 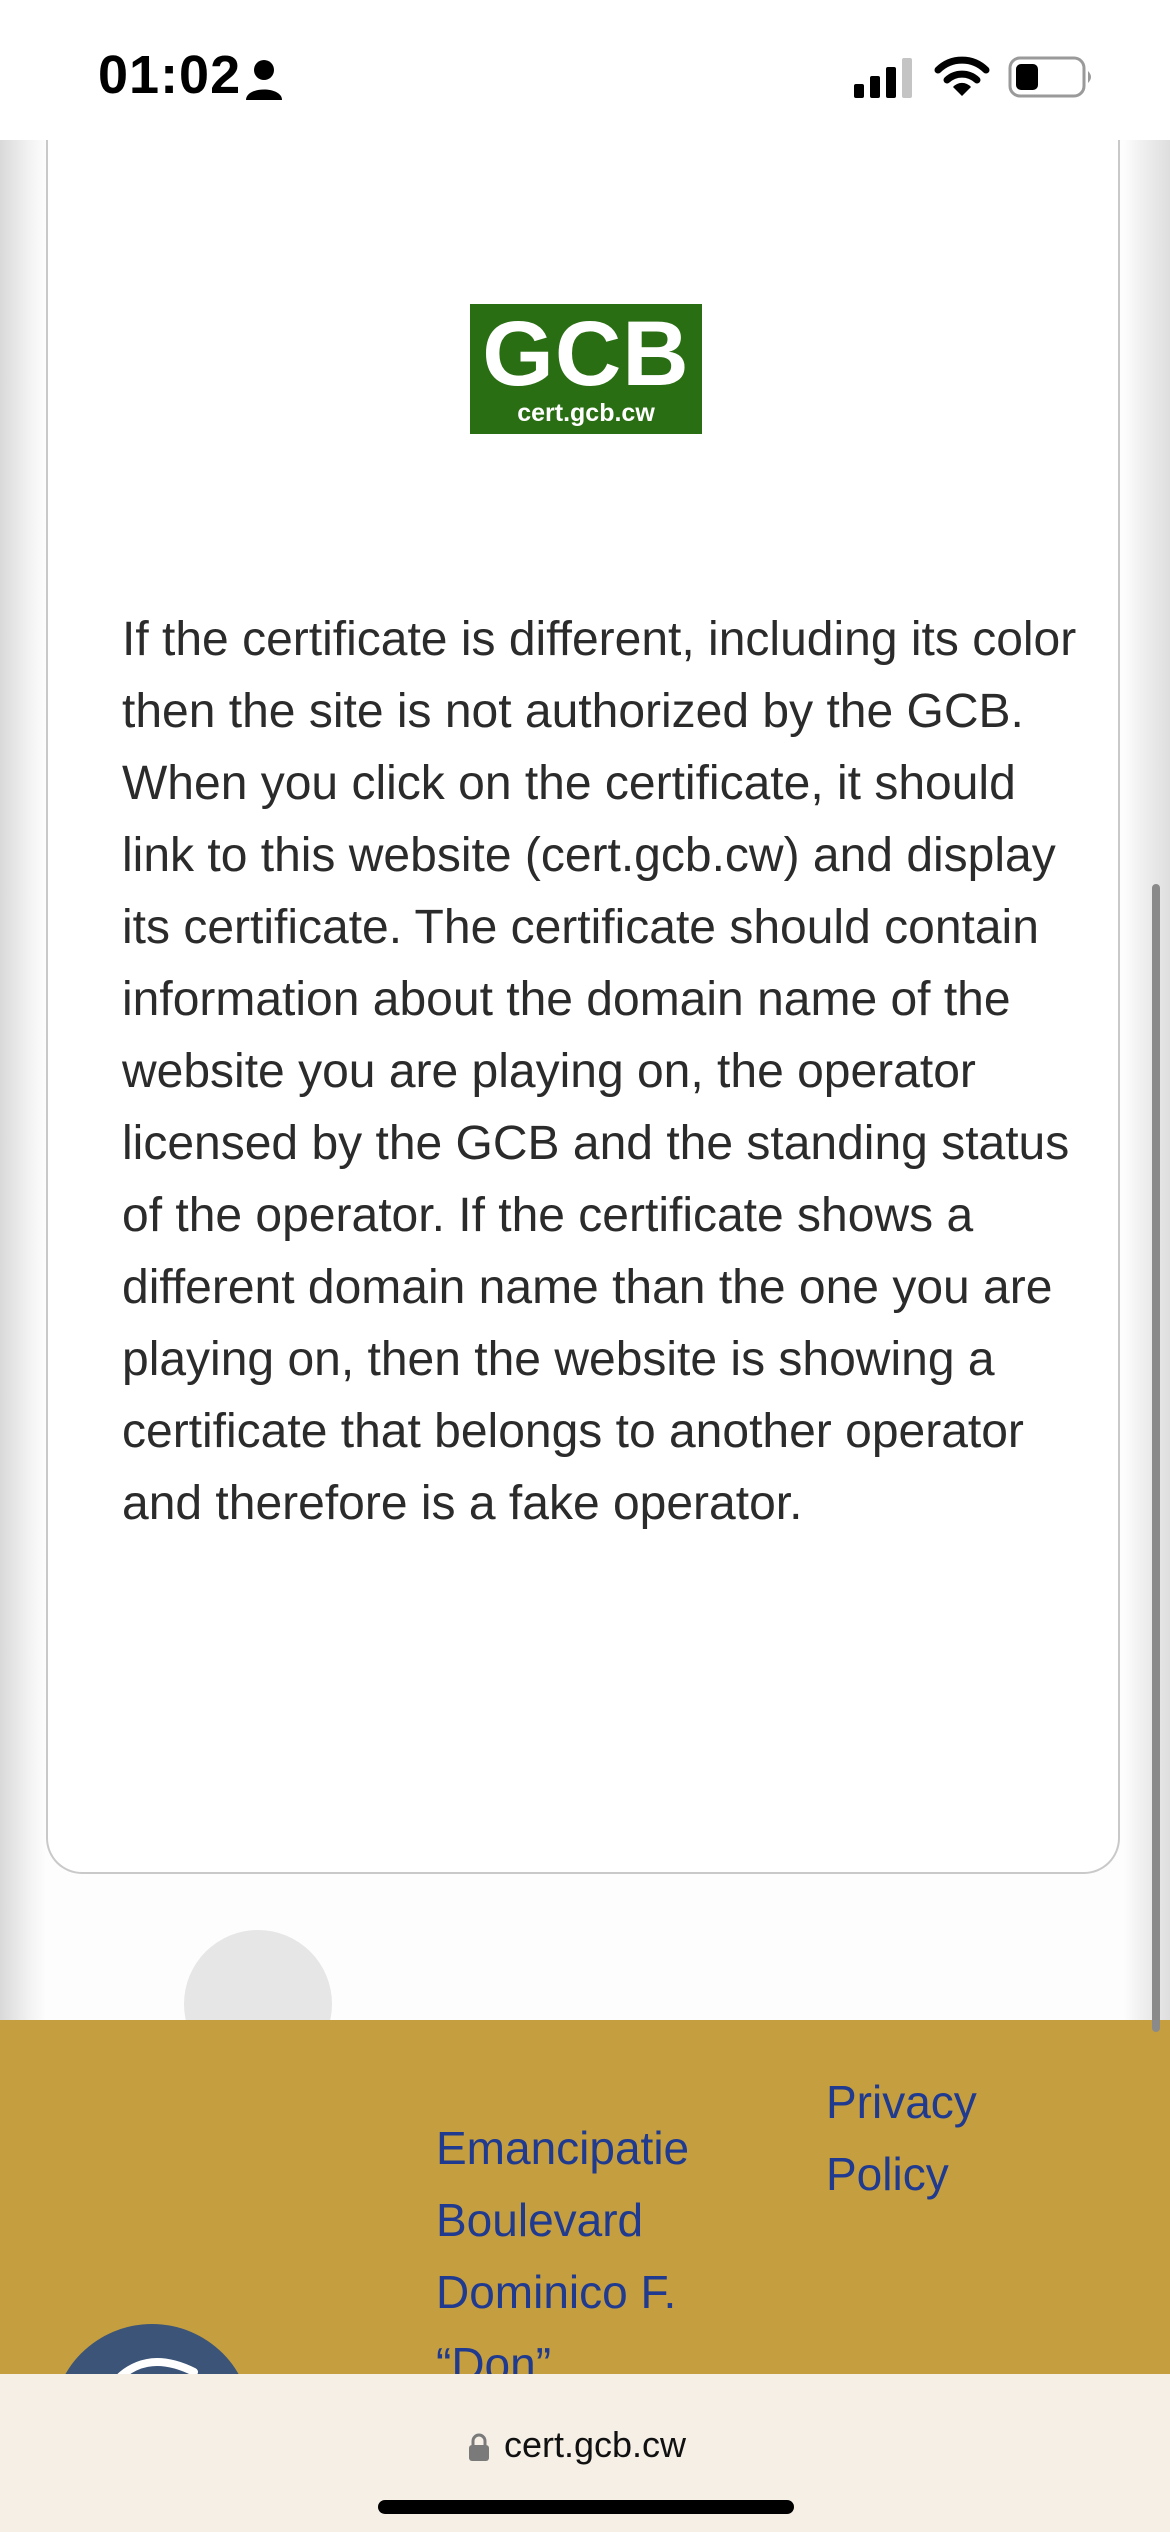 What do you see at coordinates (152, 2352) in the screenshot?
I see `footer-logo-icon` at bounding box center [152, 2352].